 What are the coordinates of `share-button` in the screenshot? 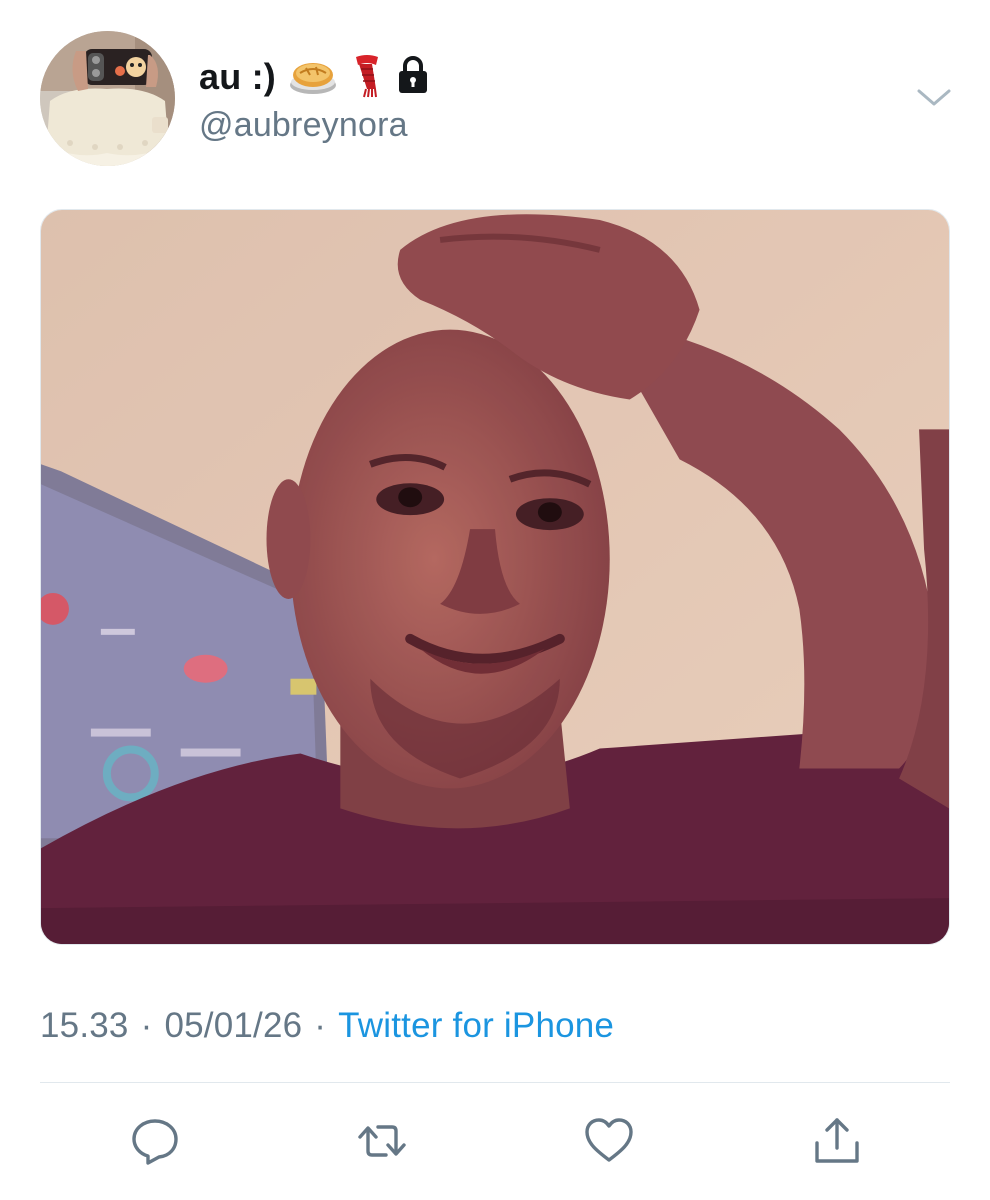 It's located at (837, 1141).